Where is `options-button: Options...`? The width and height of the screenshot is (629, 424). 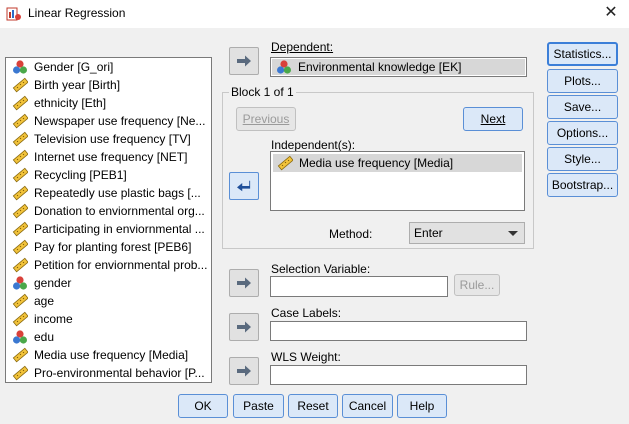 options-button: Options... is located at coordinates (582, 133).